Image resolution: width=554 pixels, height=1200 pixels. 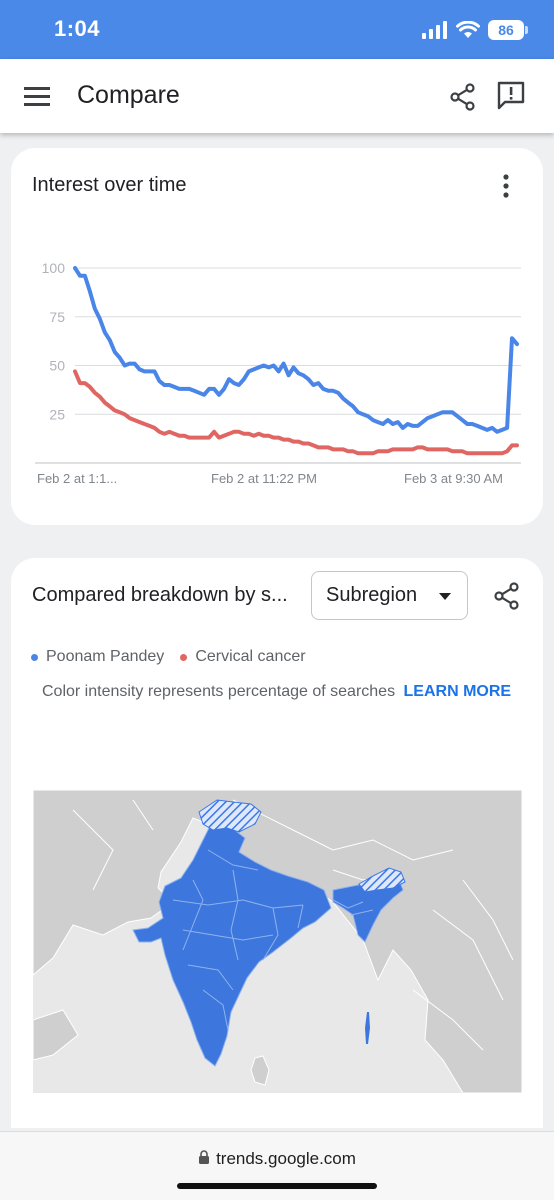 I want to click on feedback-icon, so click(x=511, y=95).